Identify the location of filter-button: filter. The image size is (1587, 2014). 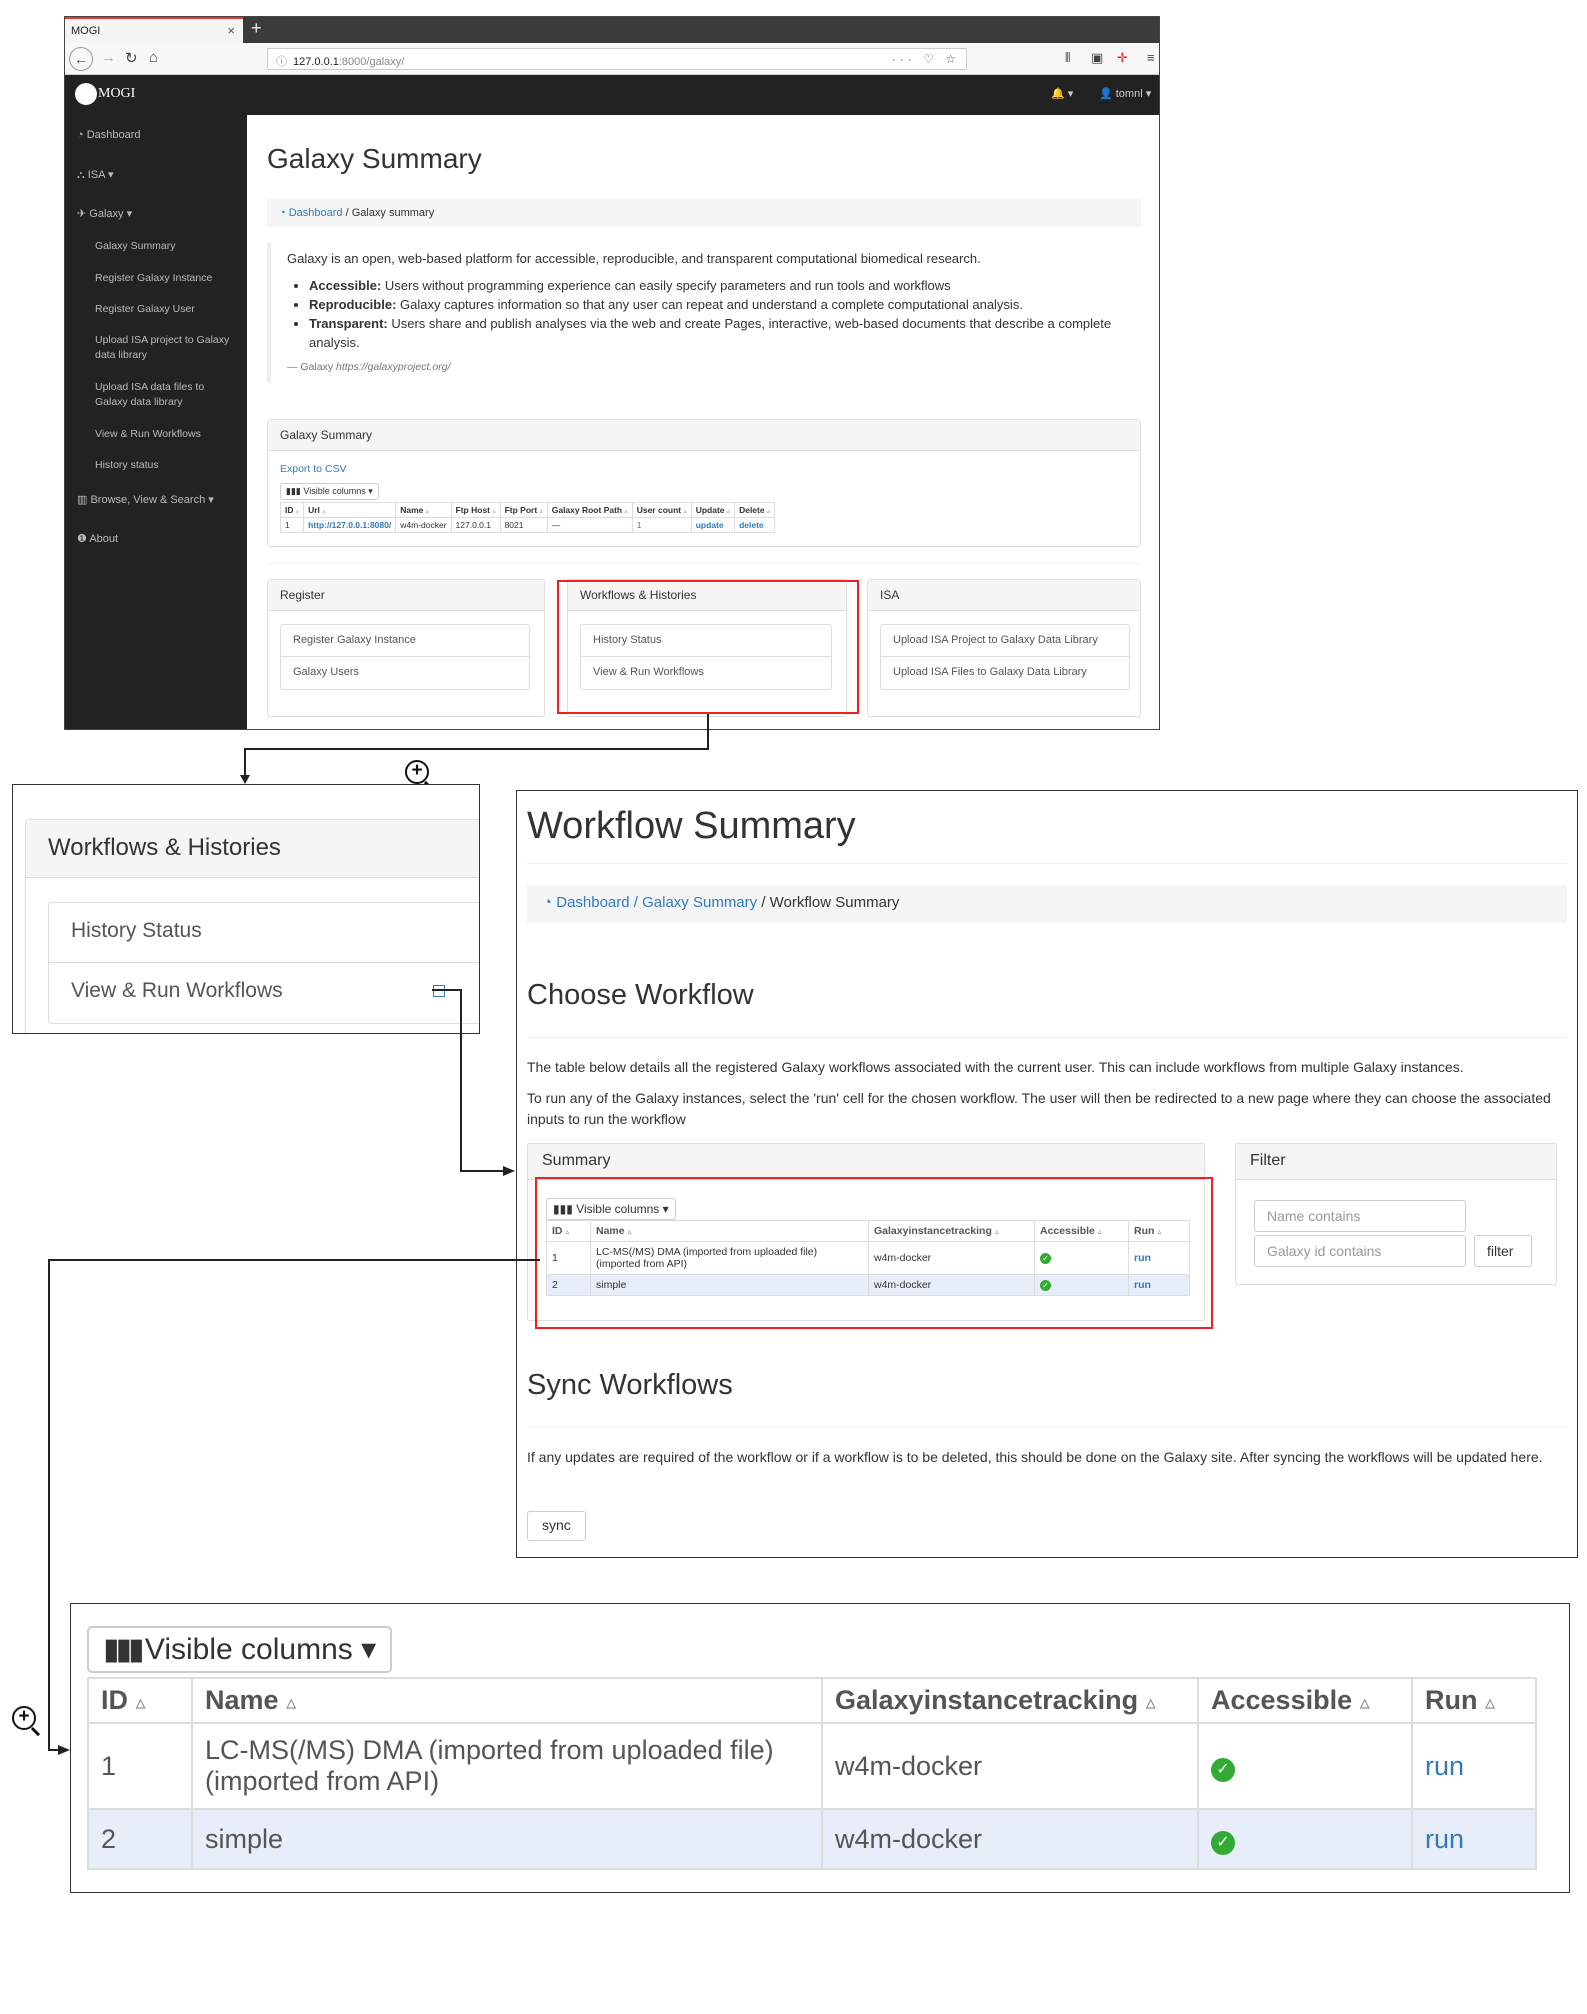
(1503, 1251).